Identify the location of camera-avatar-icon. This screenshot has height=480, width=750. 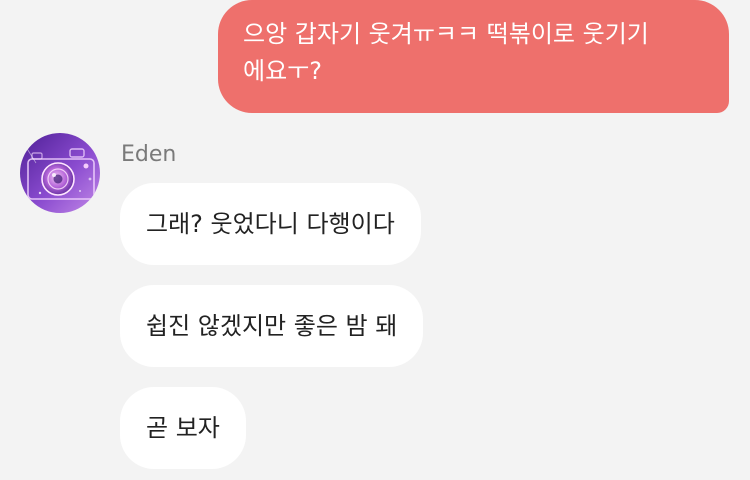
(60, 173).